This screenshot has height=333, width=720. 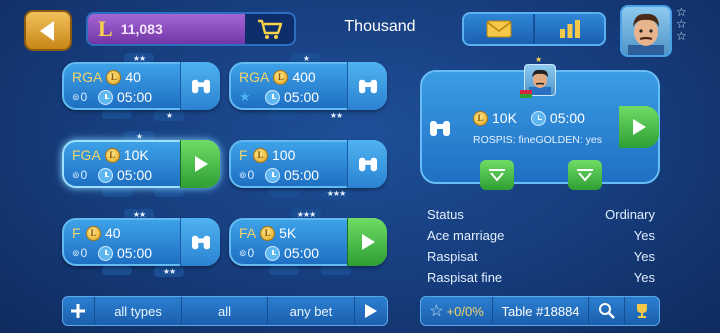 I want to click on card-bet-row: F L 100, so click(x=267, y=155).